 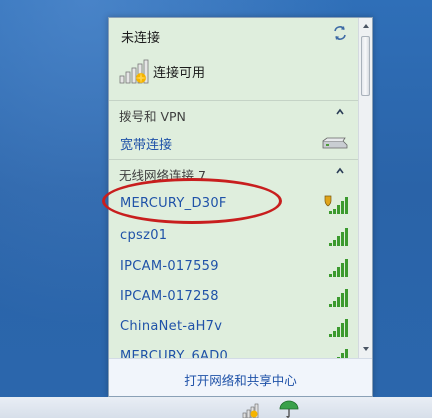 What do you see at coordinates (365, 66) in the screenshot?
I see `scrollbar-thumb` at bounding box center [365, 66].